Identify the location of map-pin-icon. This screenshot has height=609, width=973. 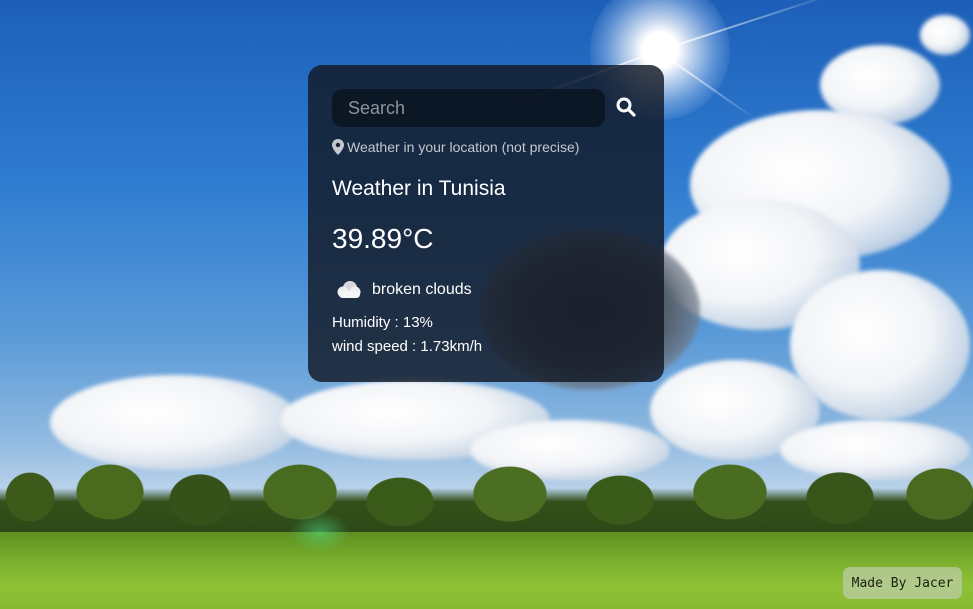
(338, 147).